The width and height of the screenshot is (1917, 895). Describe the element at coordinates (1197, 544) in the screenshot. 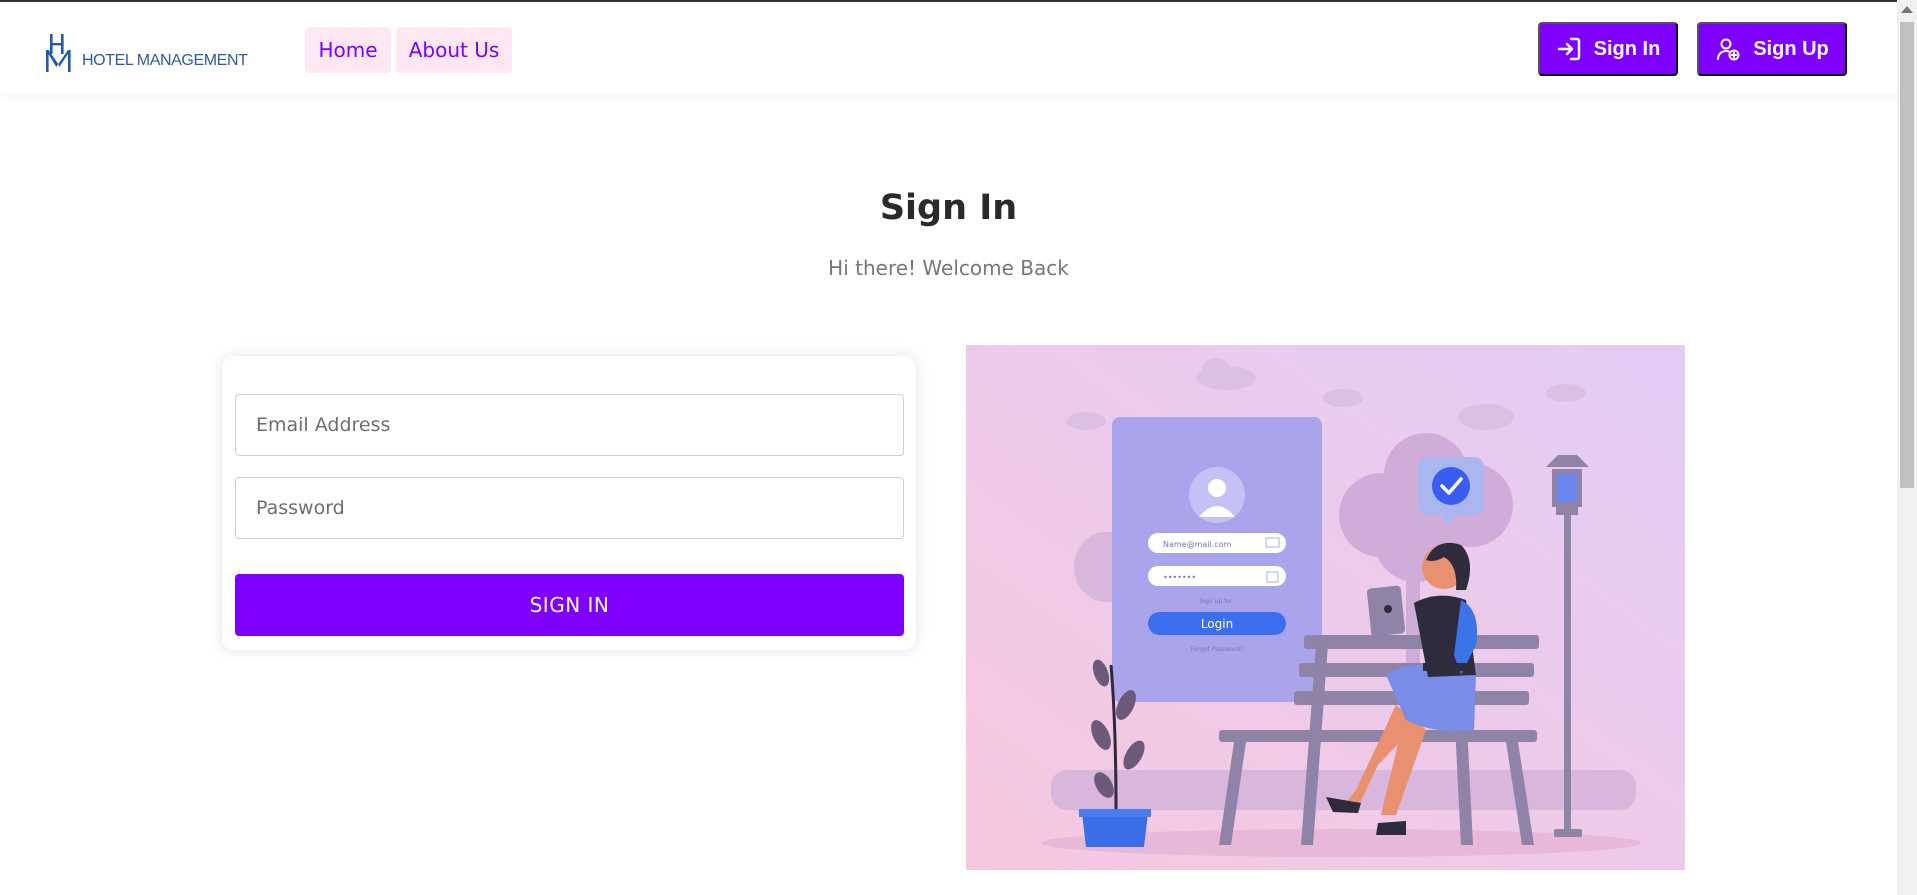

I see `illustration-email-text: Name@mail.com` at that location.